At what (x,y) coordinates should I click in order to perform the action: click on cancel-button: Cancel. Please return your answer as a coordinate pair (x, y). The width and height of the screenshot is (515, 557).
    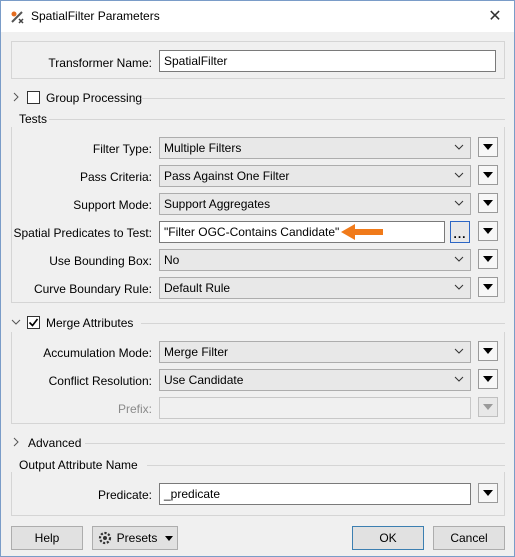
    Looking at the image, I should click on (469, 538).